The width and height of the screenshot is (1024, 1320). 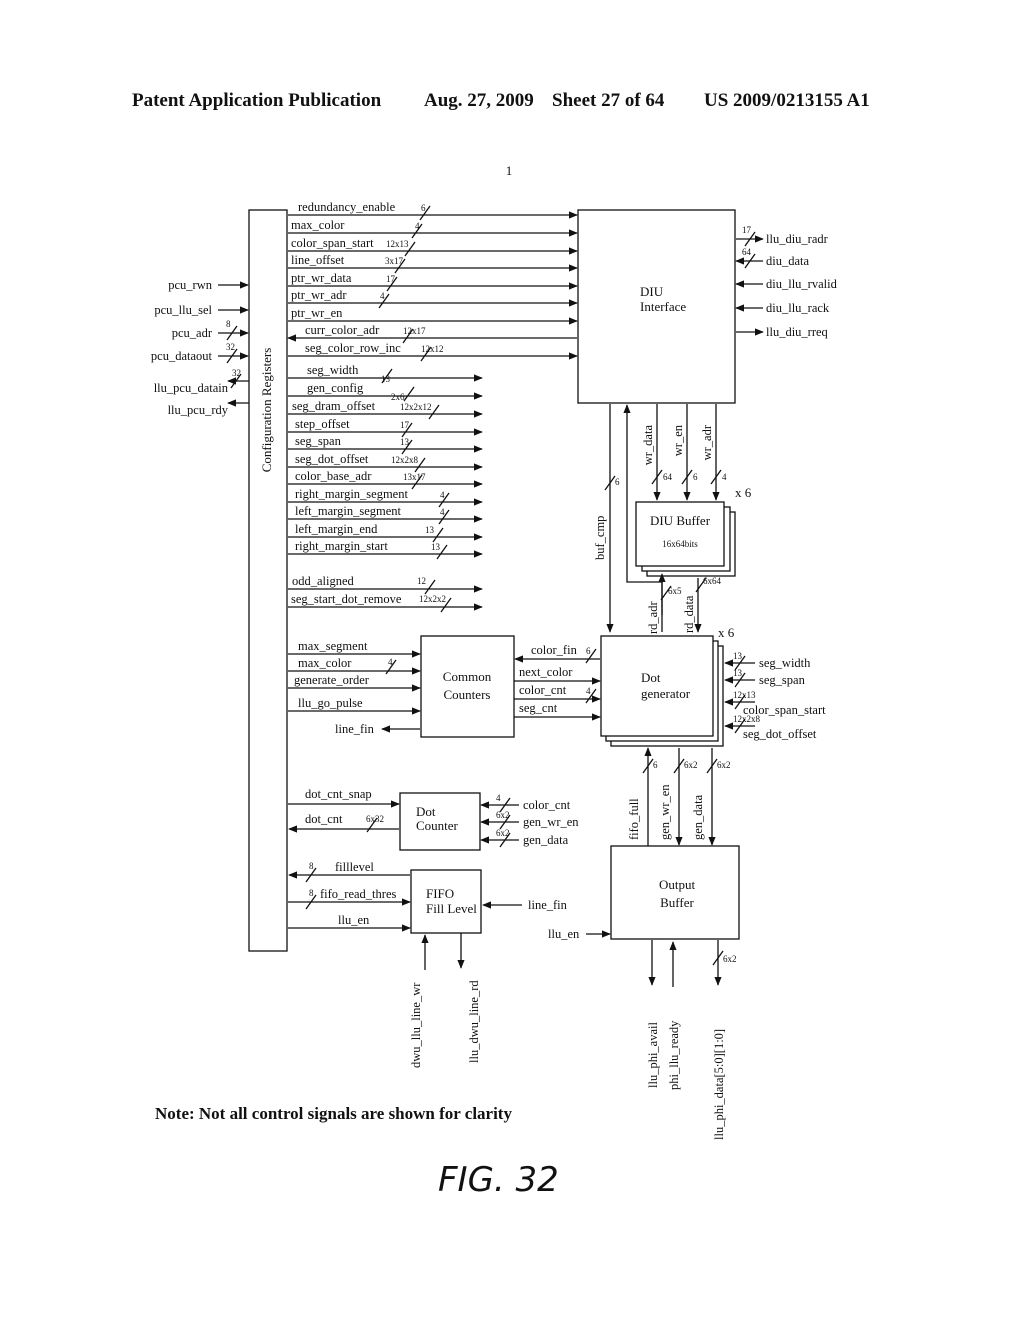 I want to click on dot-counter-input-label: color_cnt, so click(x=547, y=805).